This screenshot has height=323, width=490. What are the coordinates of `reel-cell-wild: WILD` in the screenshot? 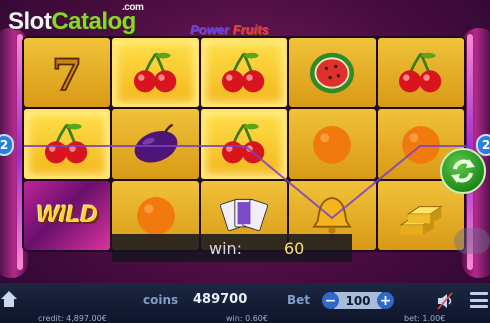 It's located at (67, 215).